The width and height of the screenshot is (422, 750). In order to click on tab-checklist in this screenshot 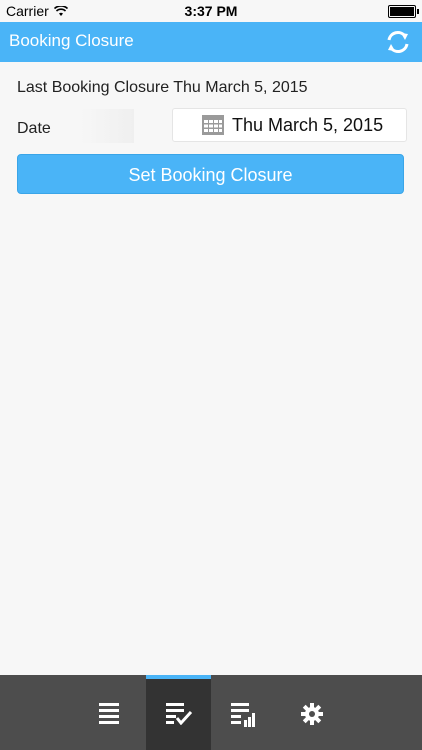, I will do `click(178, 712)`.